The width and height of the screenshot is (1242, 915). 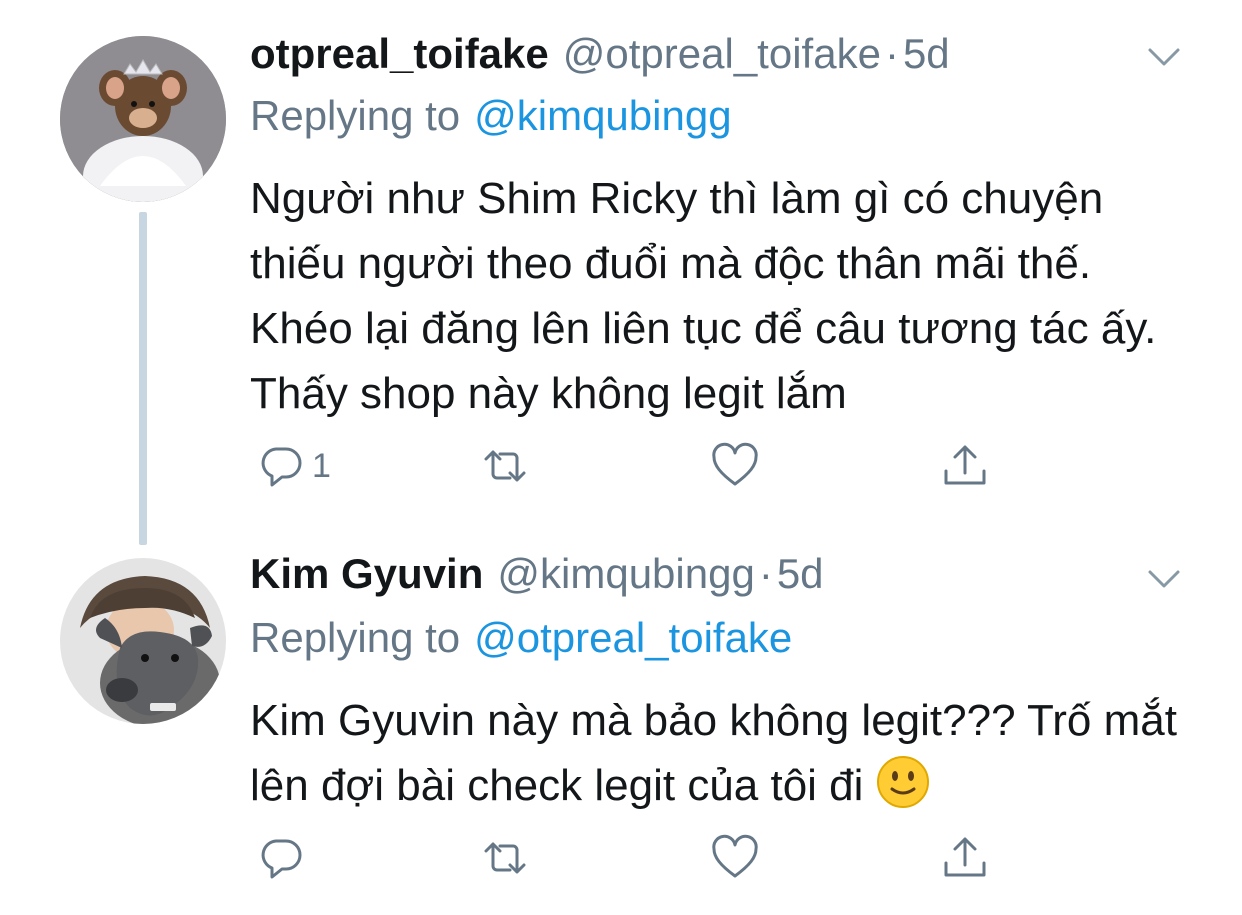 What do you see at coordinates (366, 574) in the screenshot?
I see `display-name: Kim Gyuvin` at bounding box center [366, 574].